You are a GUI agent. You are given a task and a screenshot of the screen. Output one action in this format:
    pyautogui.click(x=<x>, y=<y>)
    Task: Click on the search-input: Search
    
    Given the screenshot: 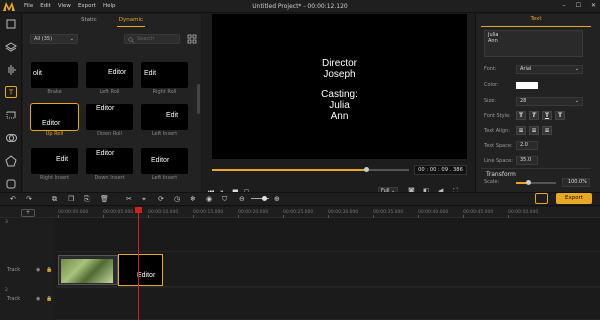 What is the action you would take?
    pyautogui.click(x=152, y=39)
    